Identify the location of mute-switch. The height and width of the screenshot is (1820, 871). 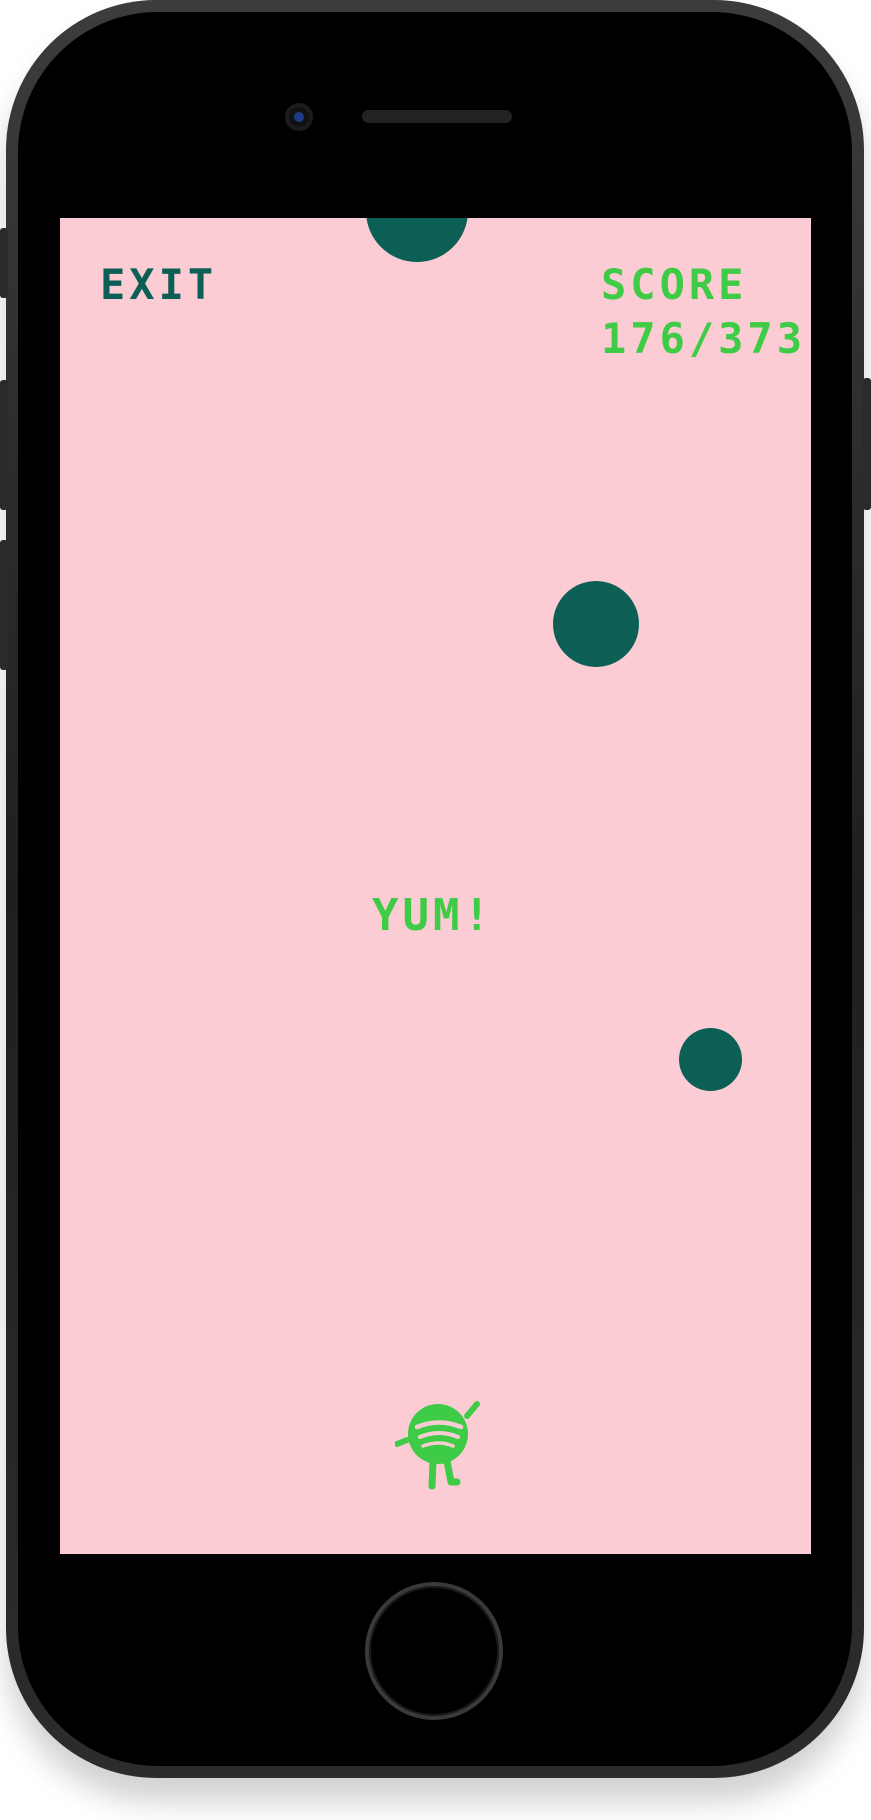
(4, 263).